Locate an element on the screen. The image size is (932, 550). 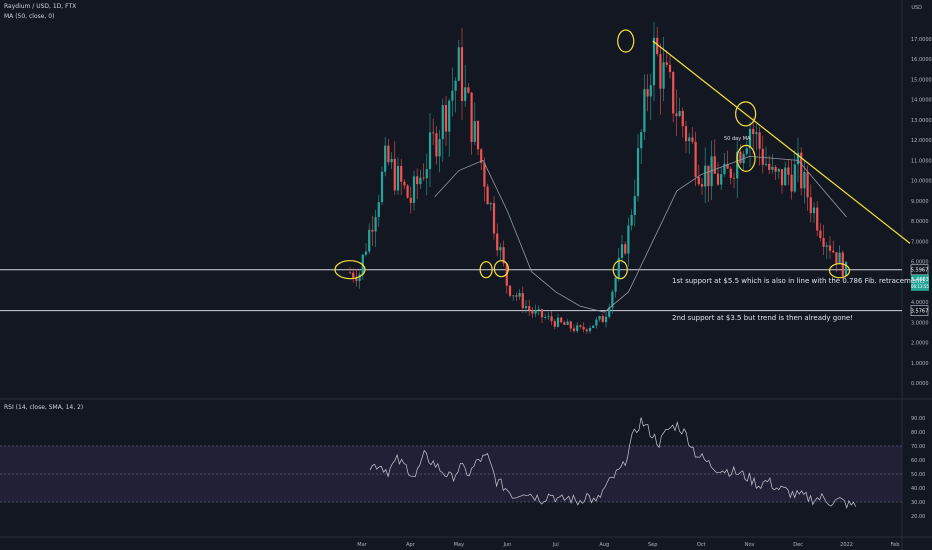
x-tick-label: Sep is located at coordinates (652, 545).